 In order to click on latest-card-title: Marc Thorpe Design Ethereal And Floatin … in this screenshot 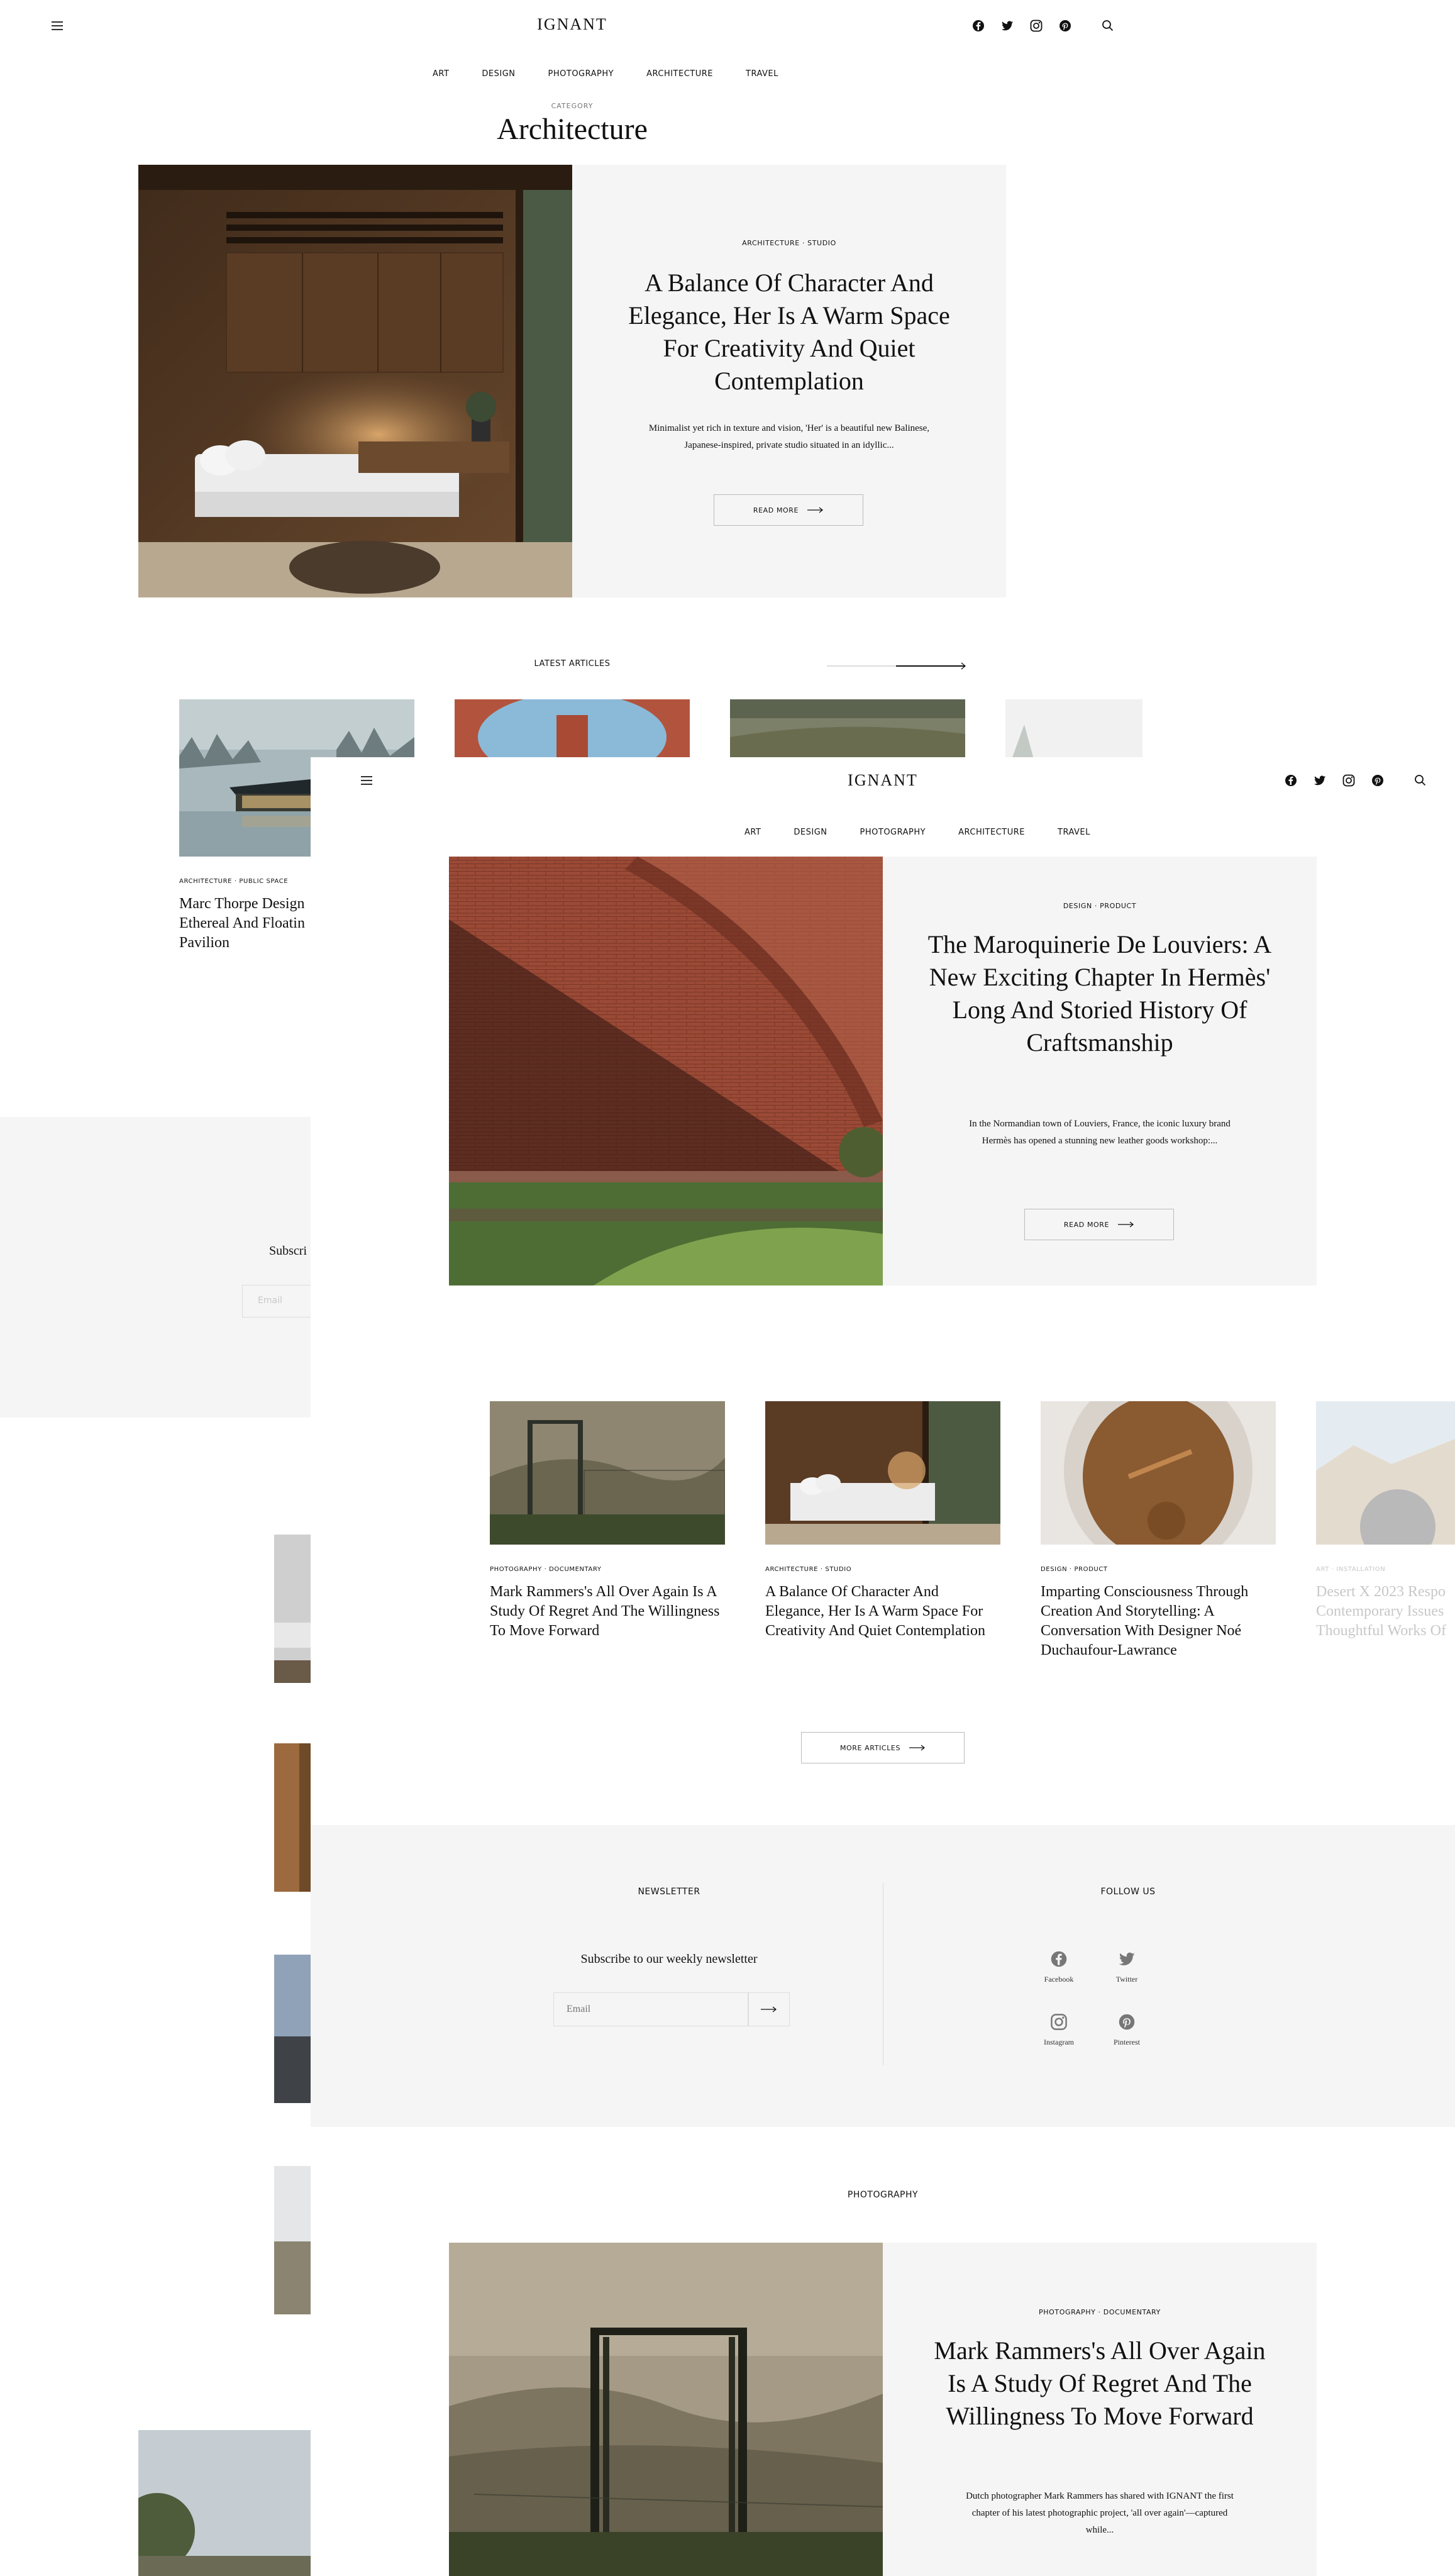, I will do `click(245, 923)`.